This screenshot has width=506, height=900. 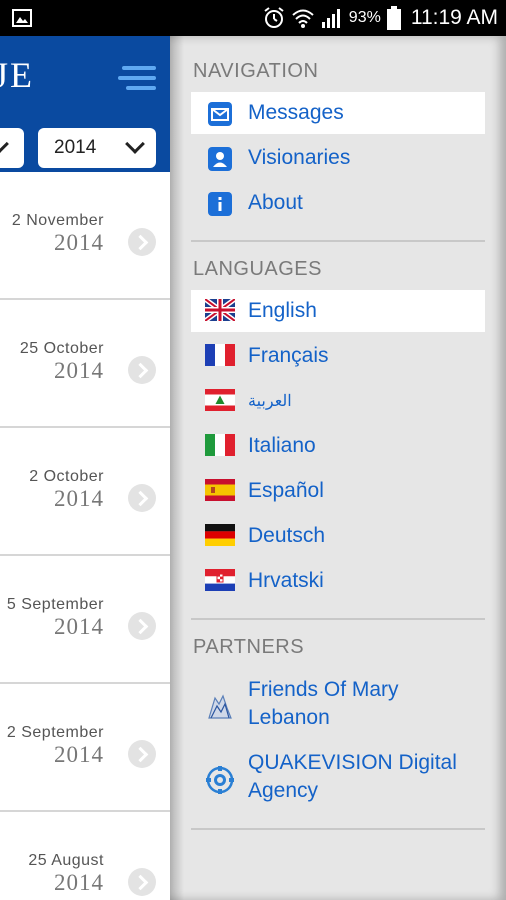 I want to click on signal-icon, so click(x=330, y=18).